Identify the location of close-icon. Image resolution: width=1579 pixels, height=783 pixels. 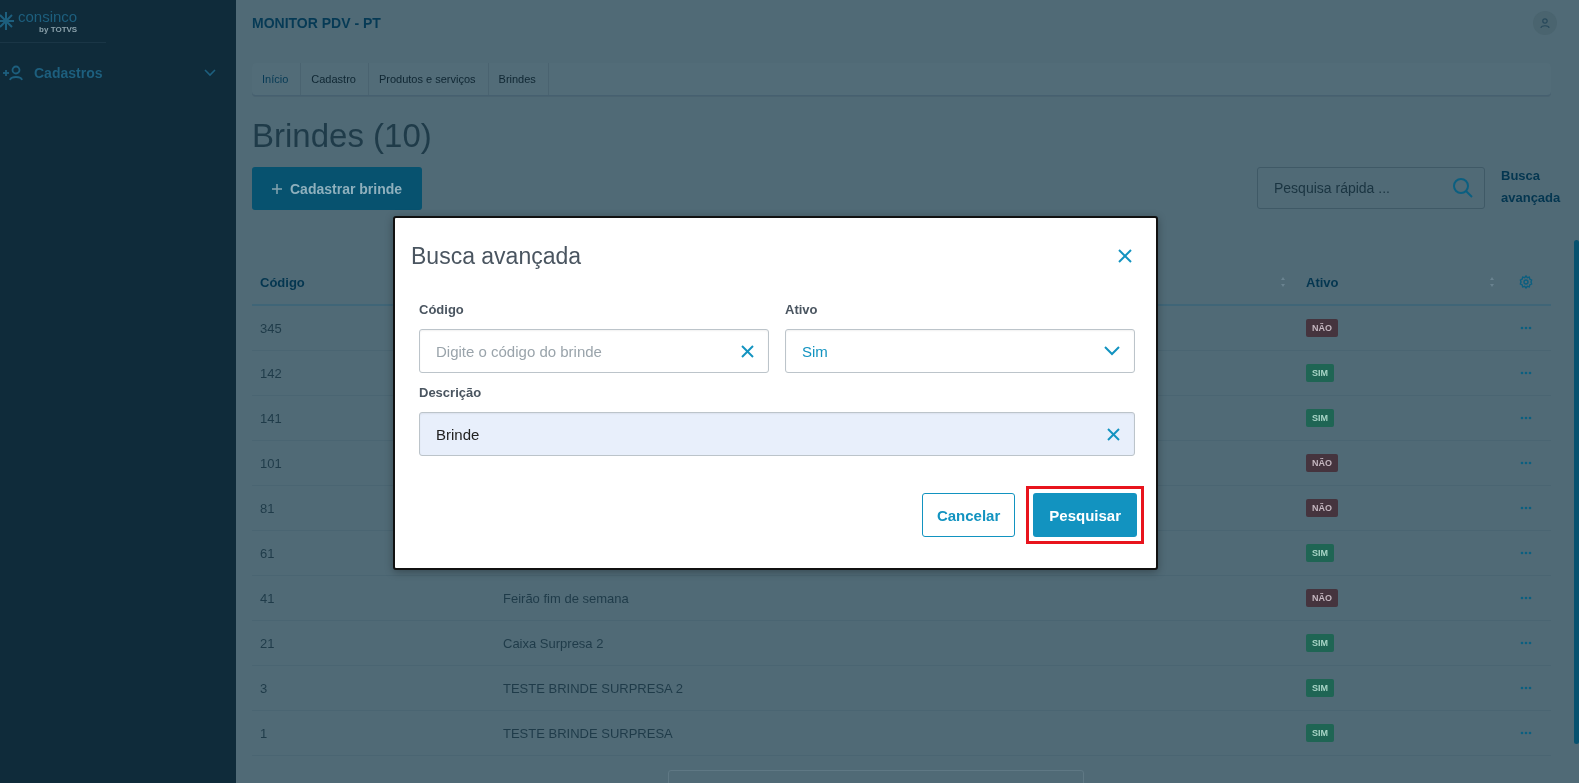
(1125, 256).